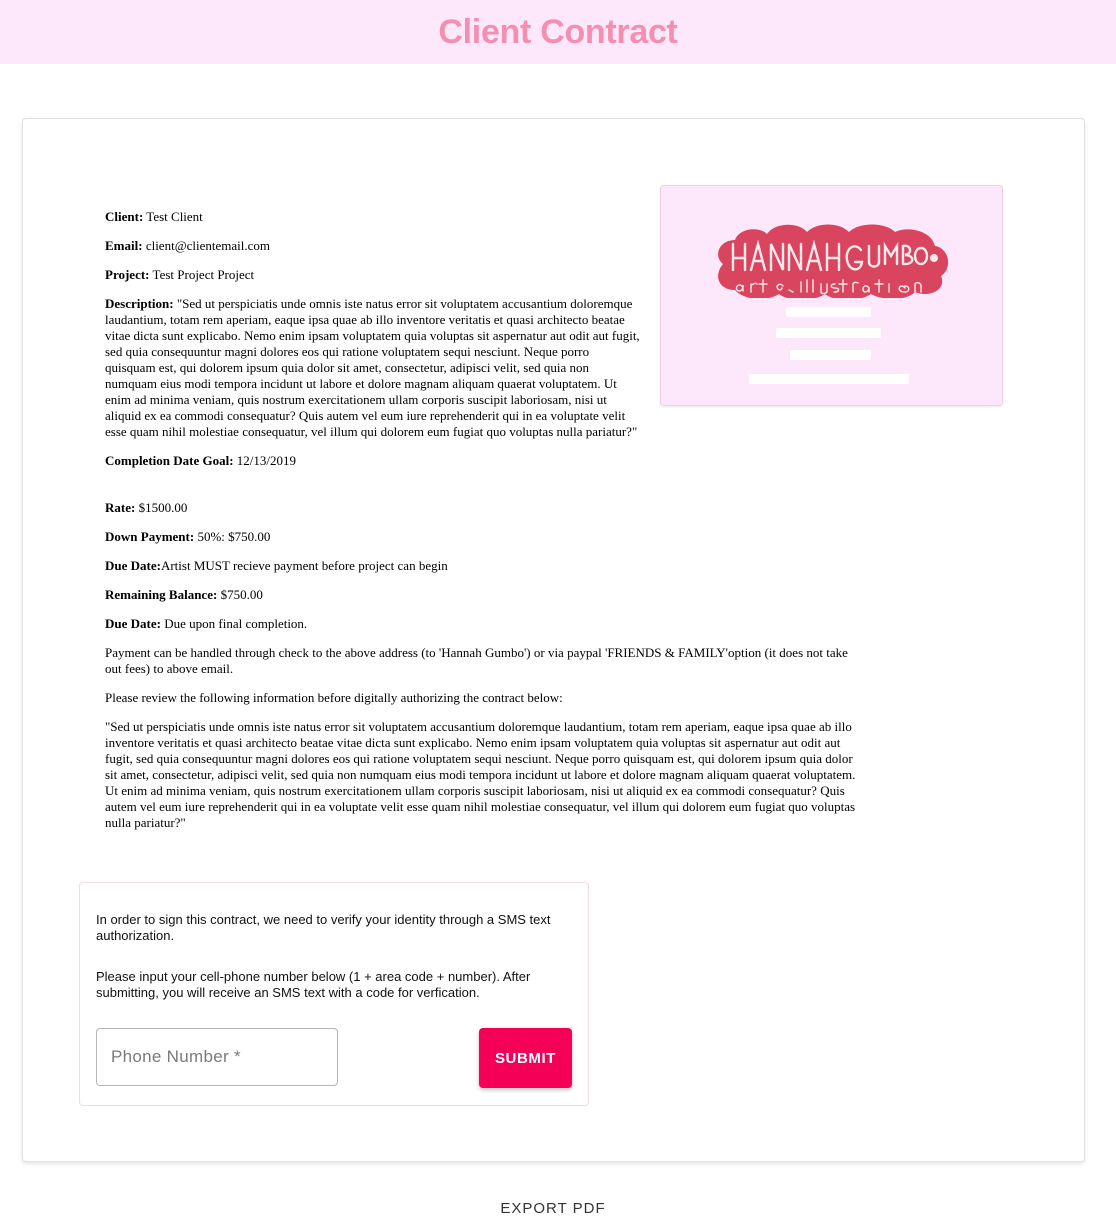 Image resolution: width=1116 pixels, height=1227 pixels. Describe the element at coordinates (234, 536) in the screenshot. I see `down-payment-value: 50%: $750.00` at that location.